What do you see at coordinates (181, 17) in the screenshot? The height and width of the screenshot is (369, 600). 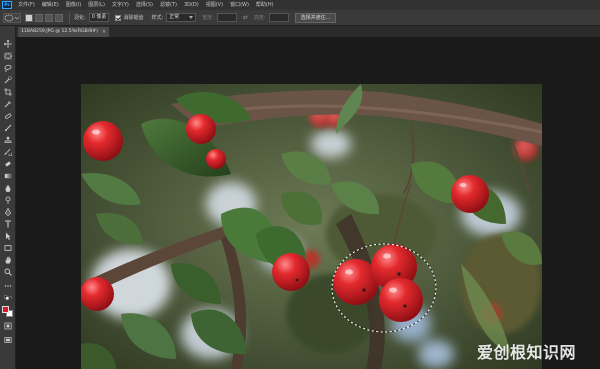 I see `style-select: 正常` at bounding box center [181, 17].